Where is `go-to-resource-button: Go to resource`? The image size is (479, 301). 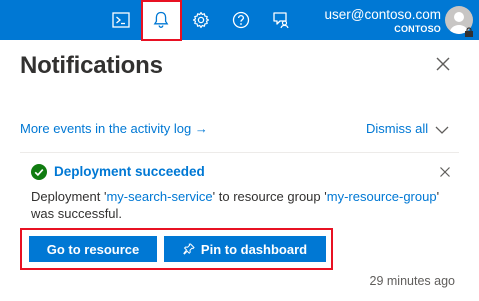 go-to-resource-button: Go to resource is located at coordinates (93, 249).